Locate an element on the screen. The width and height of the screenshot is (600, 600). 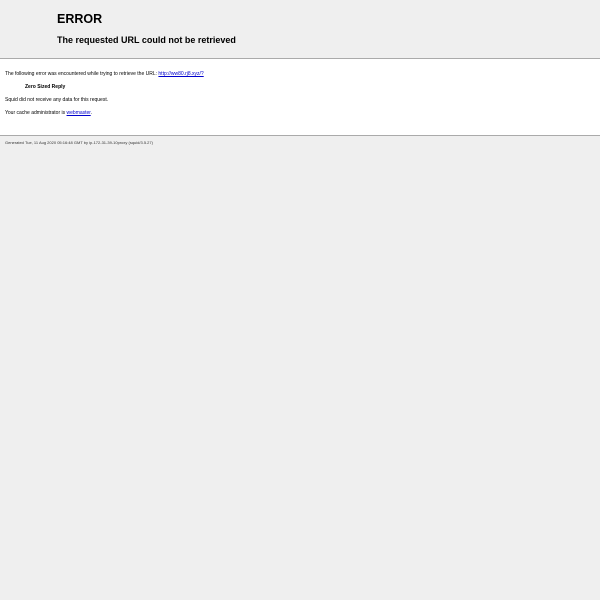
error-subtitle: The requested URL could not be retrieved is located at coordinates (146, 40).